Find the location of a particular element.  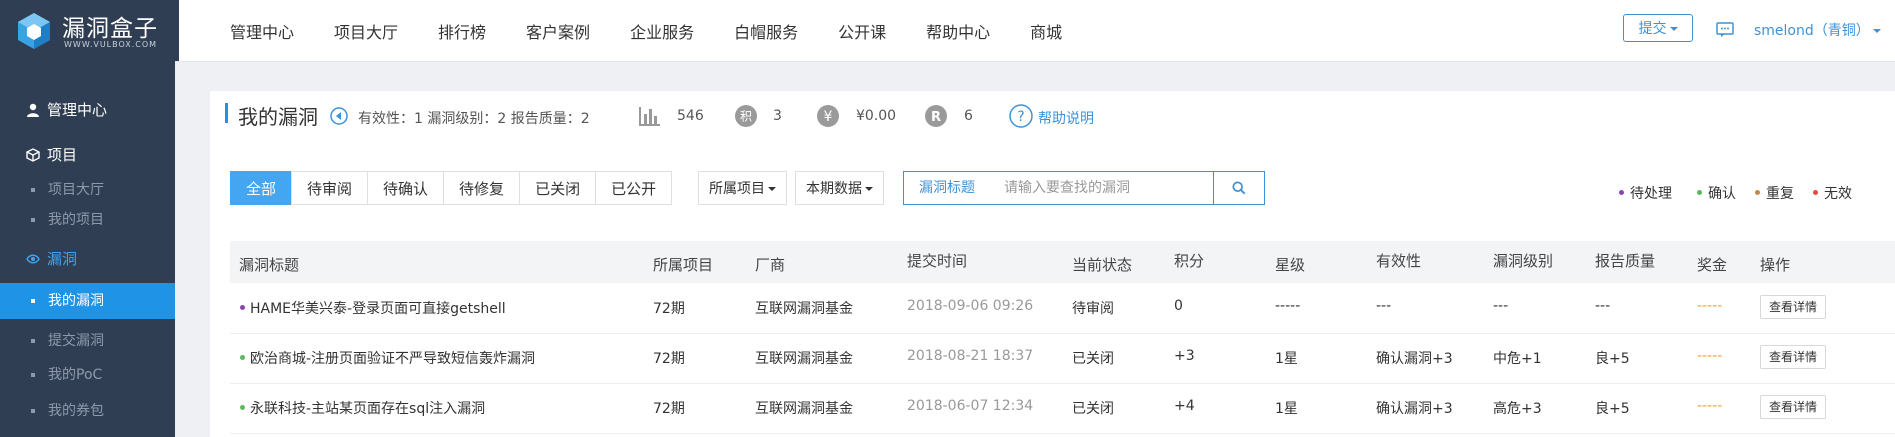

user-menu: smelond（青铜） is located at coordinates (1817, 30).